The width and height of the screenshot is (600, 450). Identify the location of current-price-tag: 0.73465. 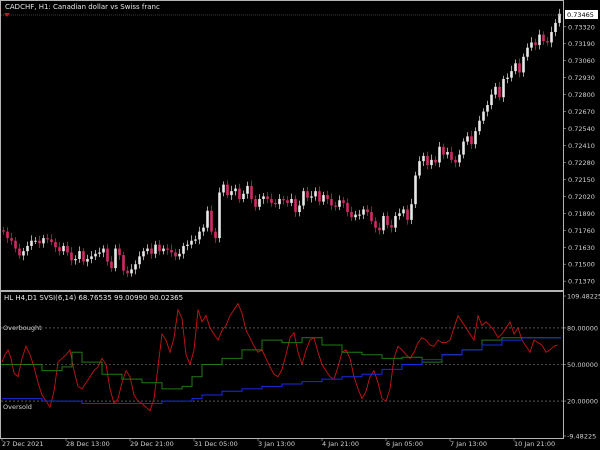
(581, 14).